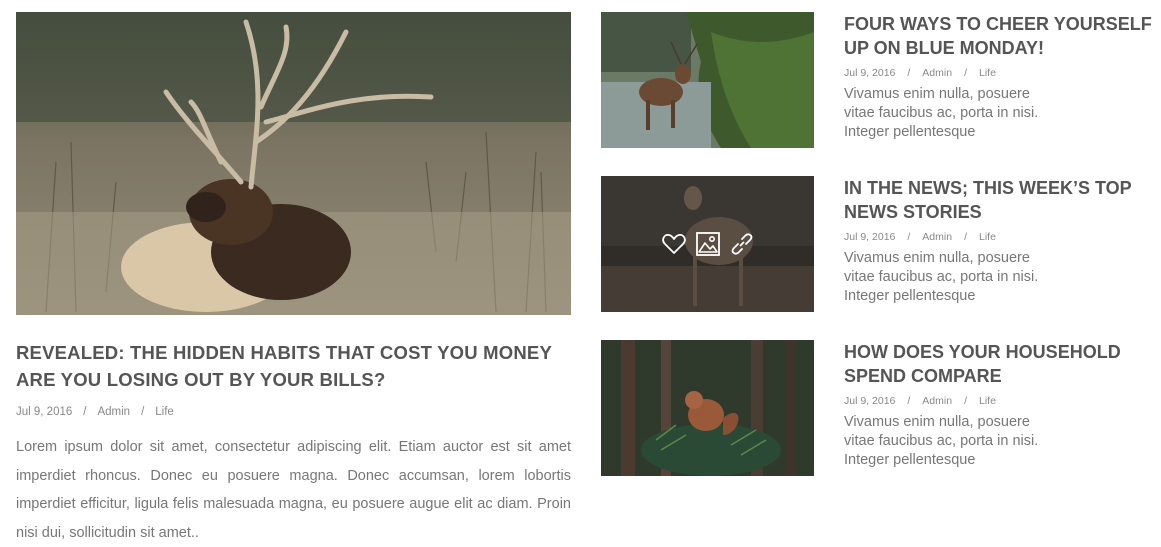 The image size is (1161, 547). I want to click on thumbnail-hover-overlay, so click(707, 244).